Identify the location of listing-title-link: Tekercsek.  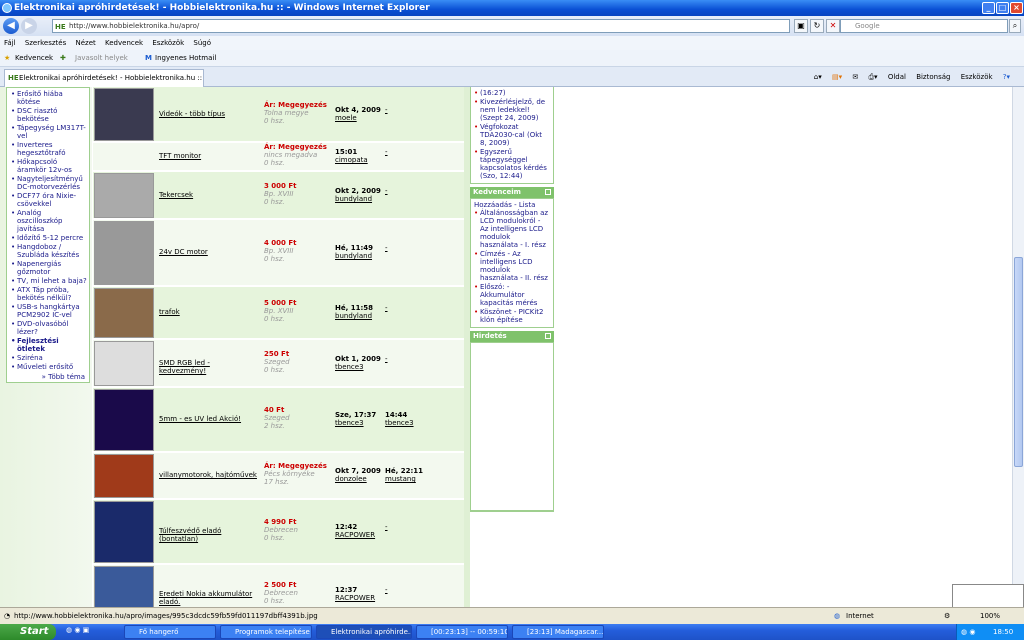
(176, 195).